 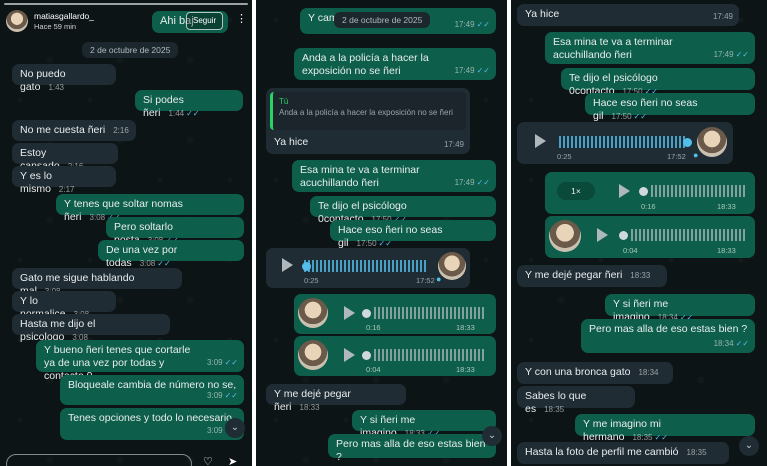 I want to click on quote-author: Tú, so click(x=284, y=101).